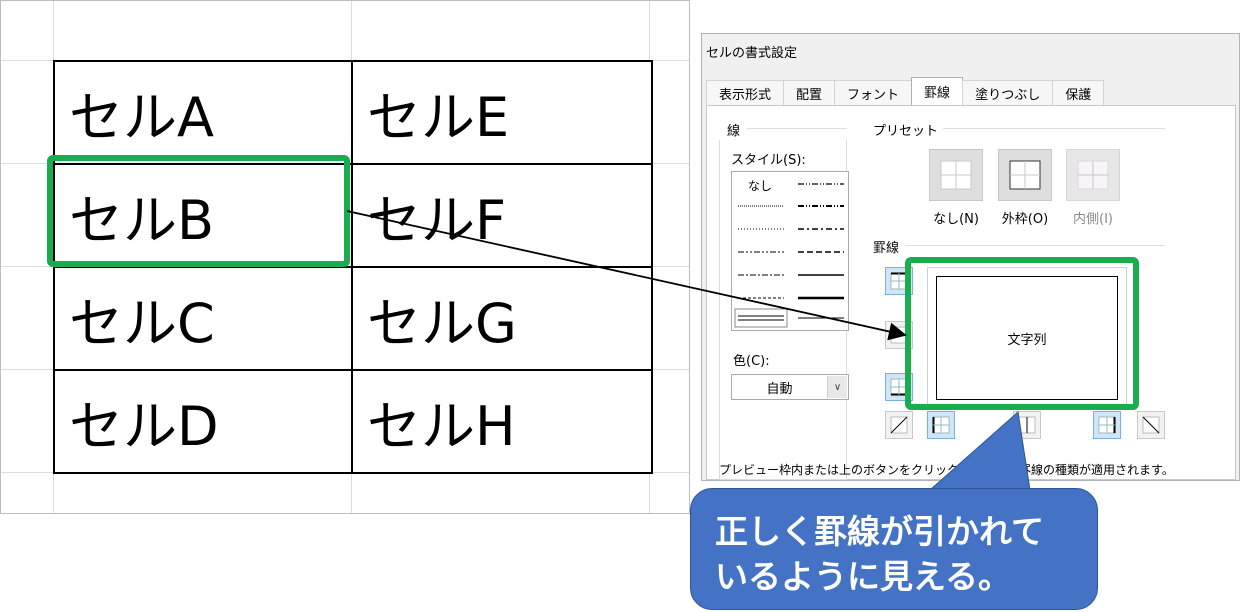  What do you see at coordinates (503, 422) in the screenshot?
I see `cell-h: セルH` at bounding box center [503, 422].